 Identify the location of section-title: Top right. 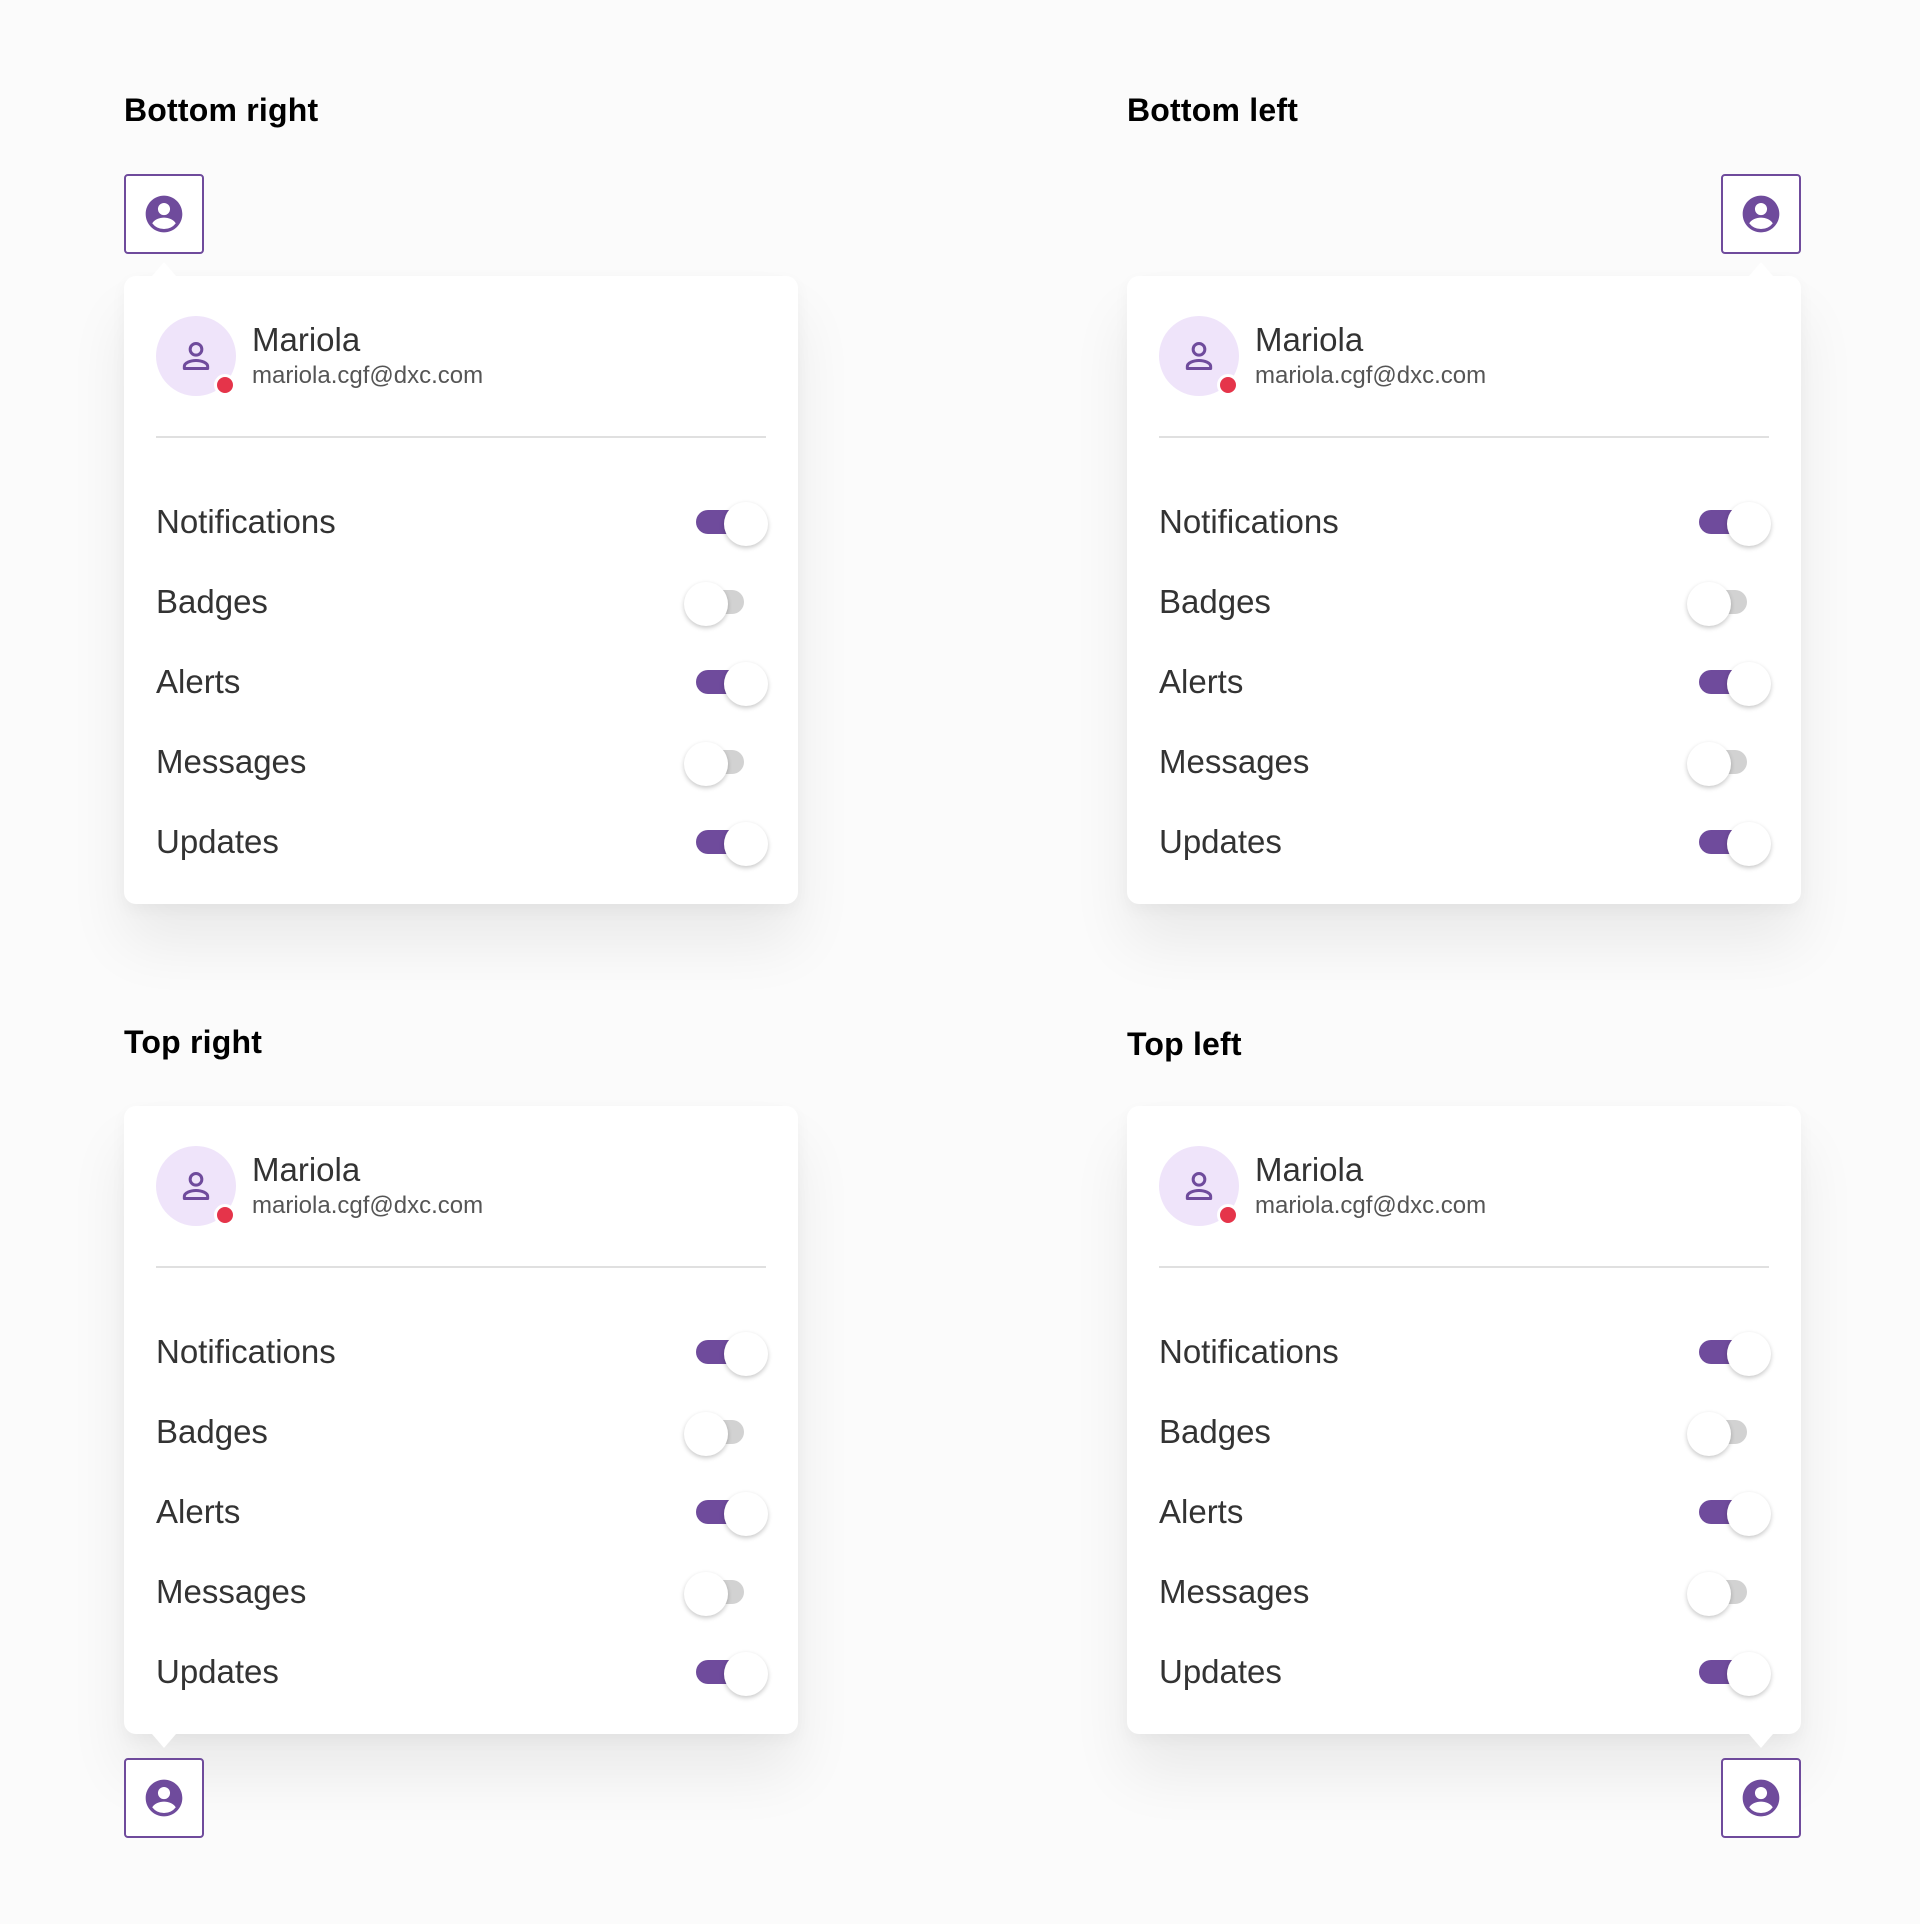
(193, 1042).